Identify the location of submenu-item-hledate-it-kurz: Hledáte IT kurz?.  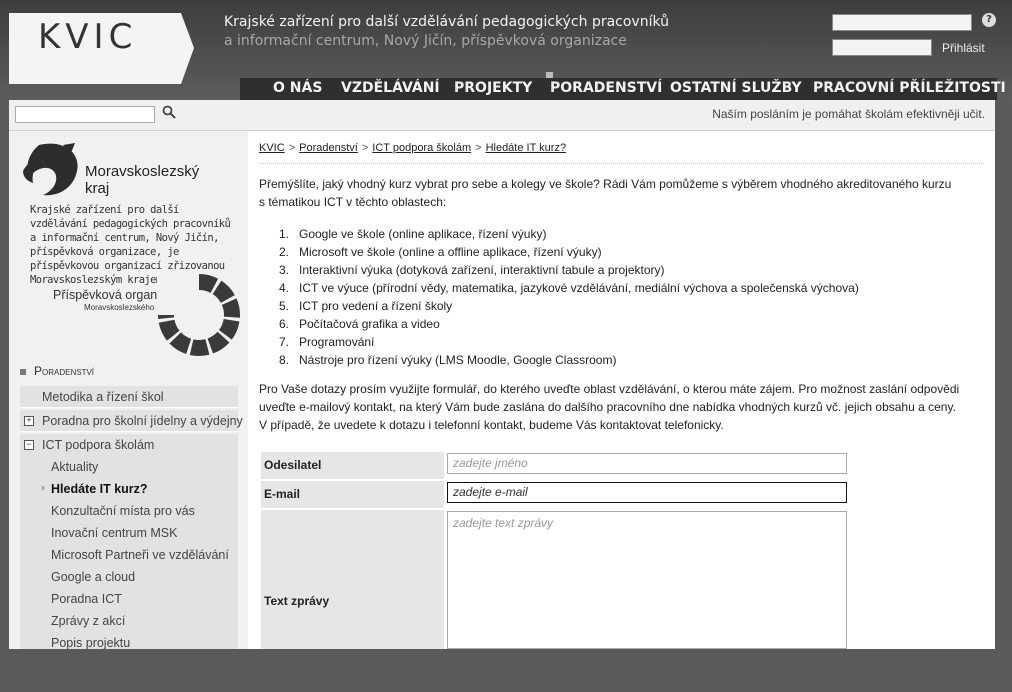
(99, 489).